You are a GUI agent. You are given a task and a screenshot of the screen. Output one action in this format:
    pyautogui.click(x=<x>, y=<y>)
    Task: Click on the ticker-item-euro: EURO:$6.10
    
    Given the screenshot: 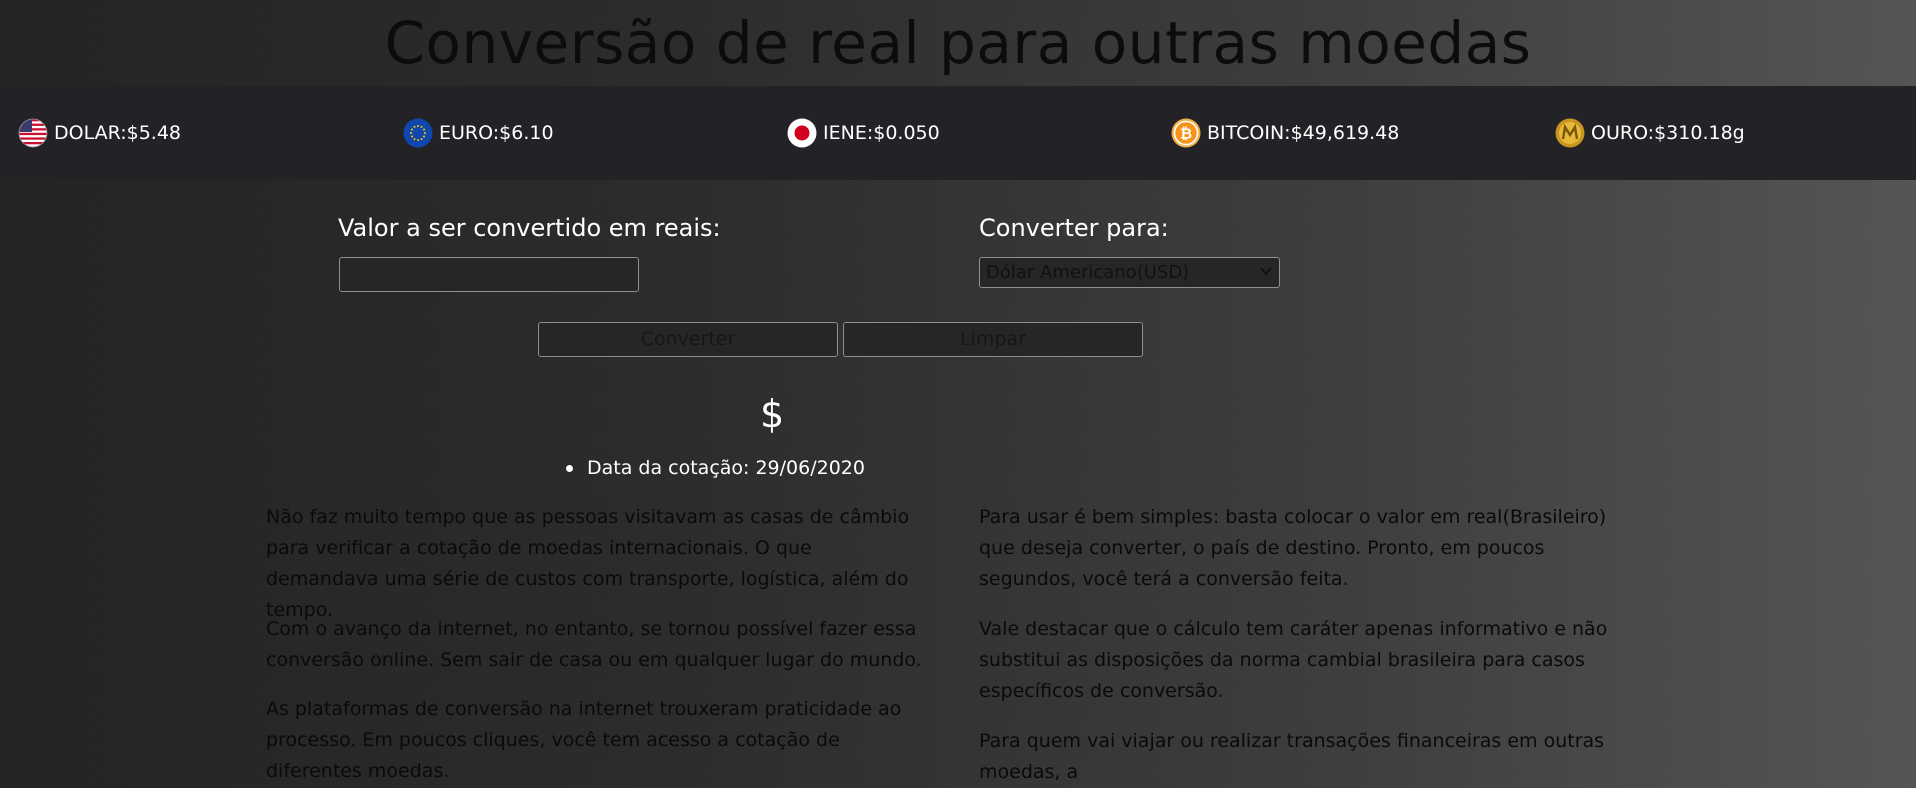 What is the action you would take?
    pyautogui.click(x=478, y=133)
    